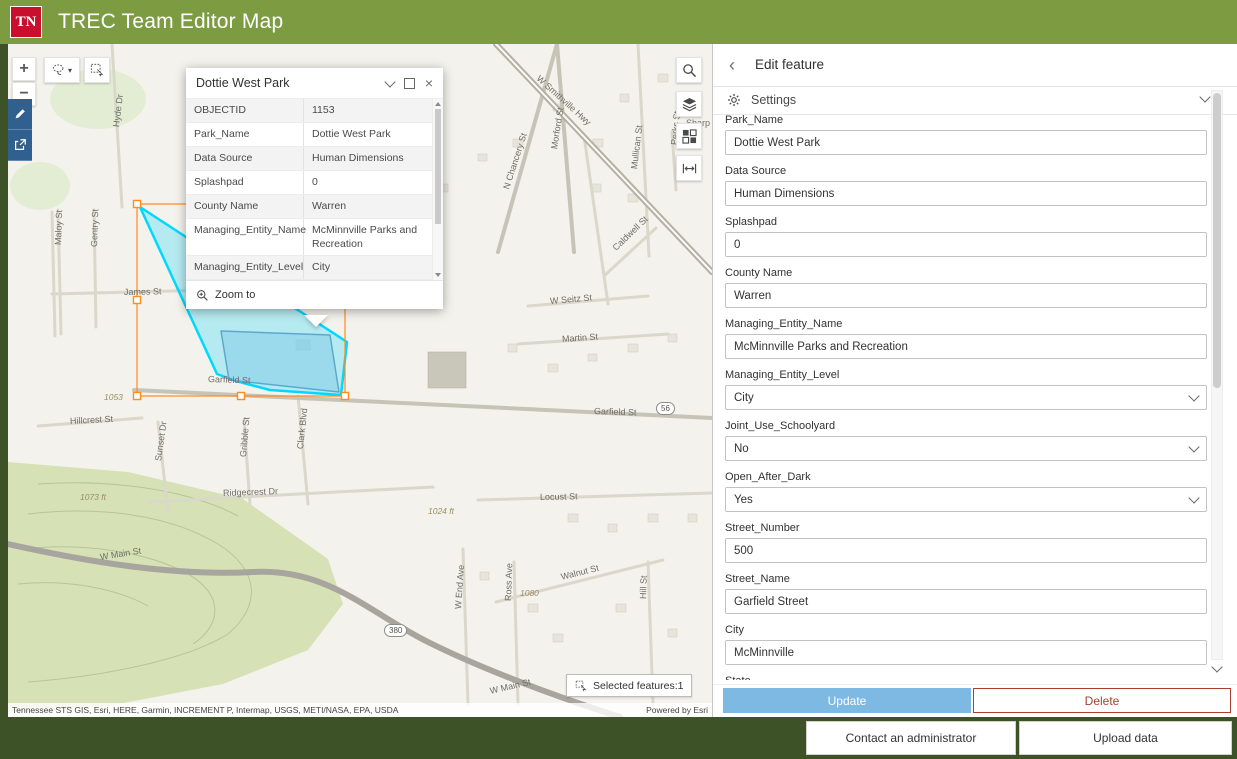  Describe the element at coordinates (245, 110) in the screenshot. I see `popup-attribute-label: OBJECTID` at that location.